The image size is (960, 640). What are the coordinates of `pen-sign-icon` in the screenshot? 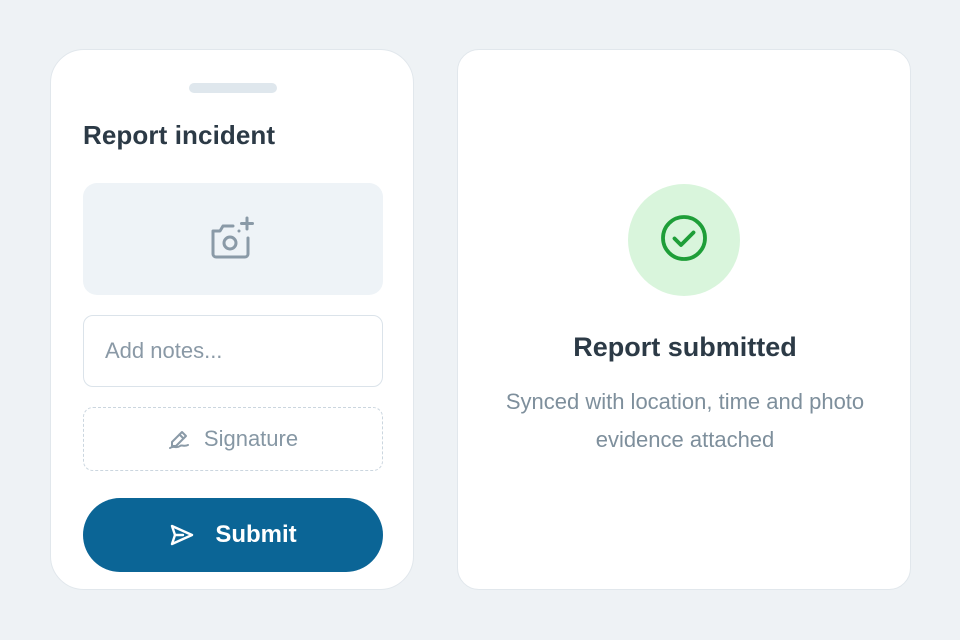 It's located at (179, 439).